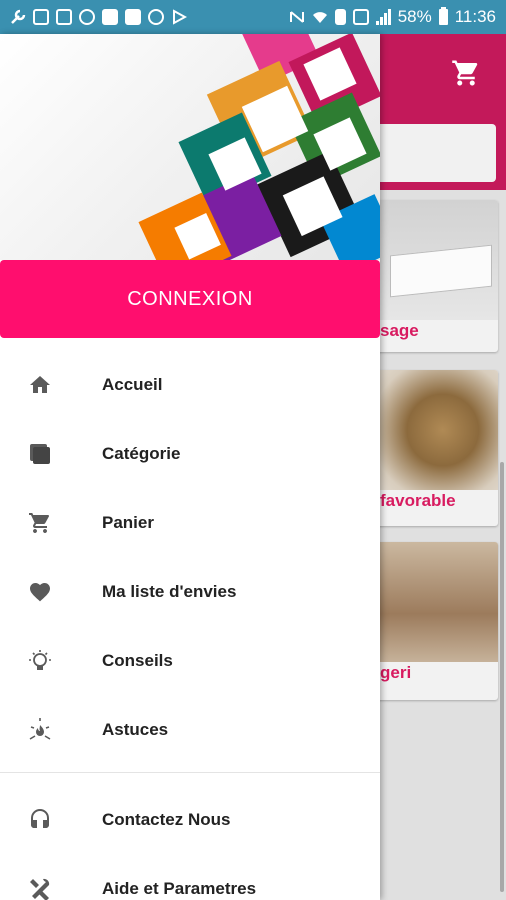  I want to click on product-card: favorable, so click(429, 448).